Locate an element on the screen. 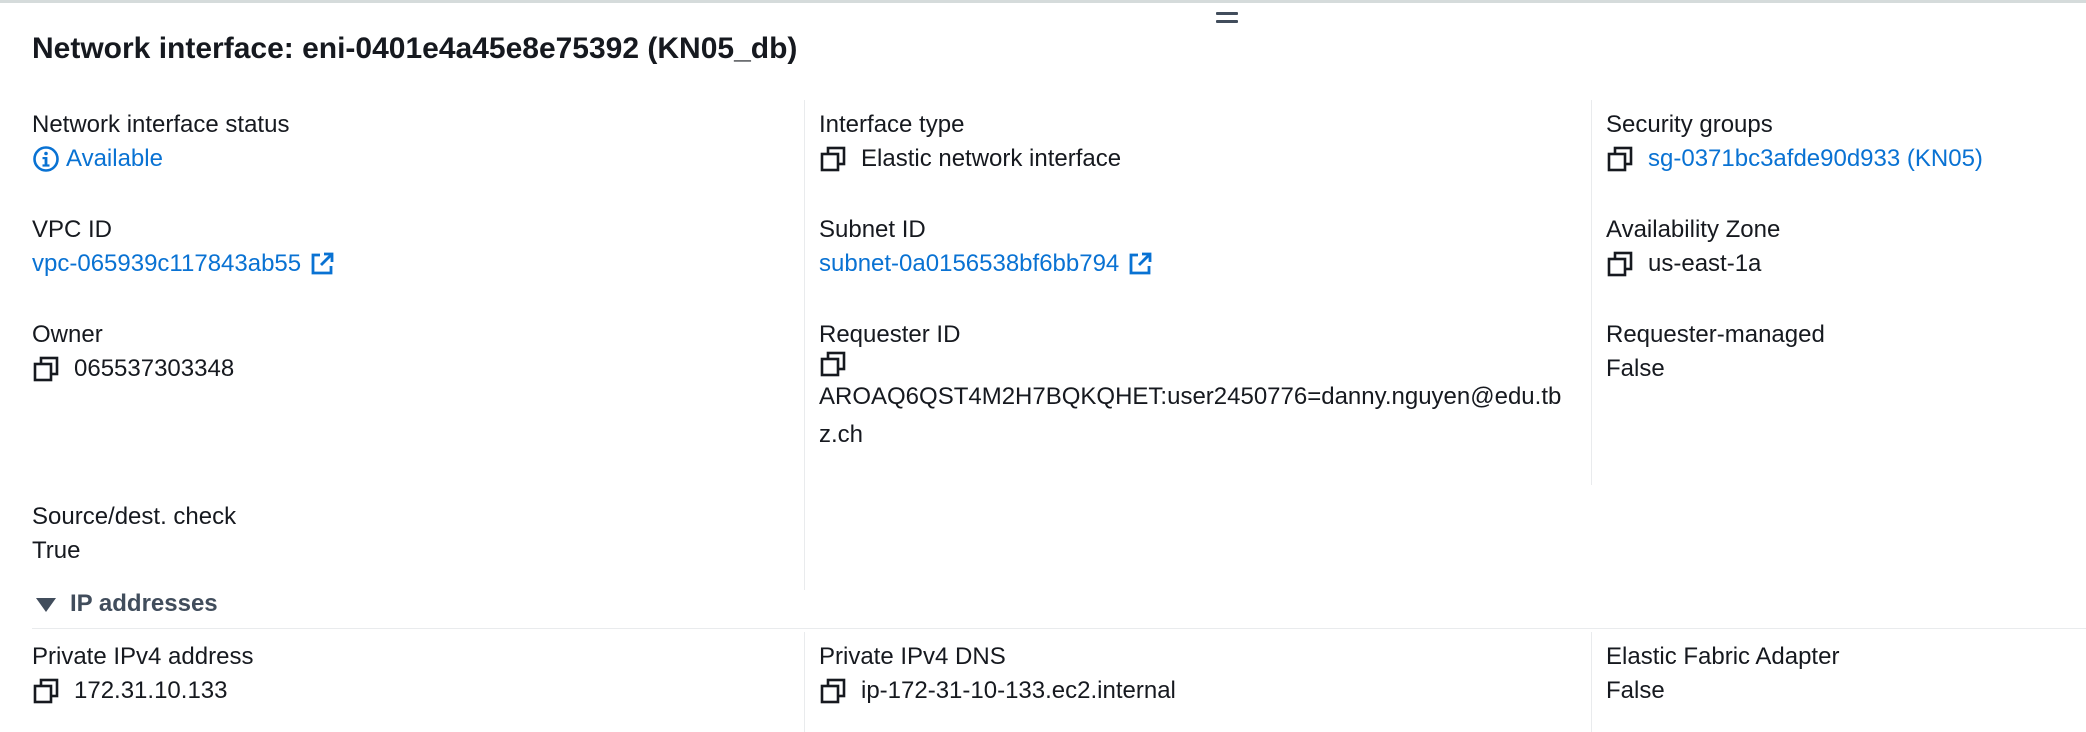 The height and width of the screenshot is (732, 2086). field-label: Network interface status is located at coordinates (161, 124).